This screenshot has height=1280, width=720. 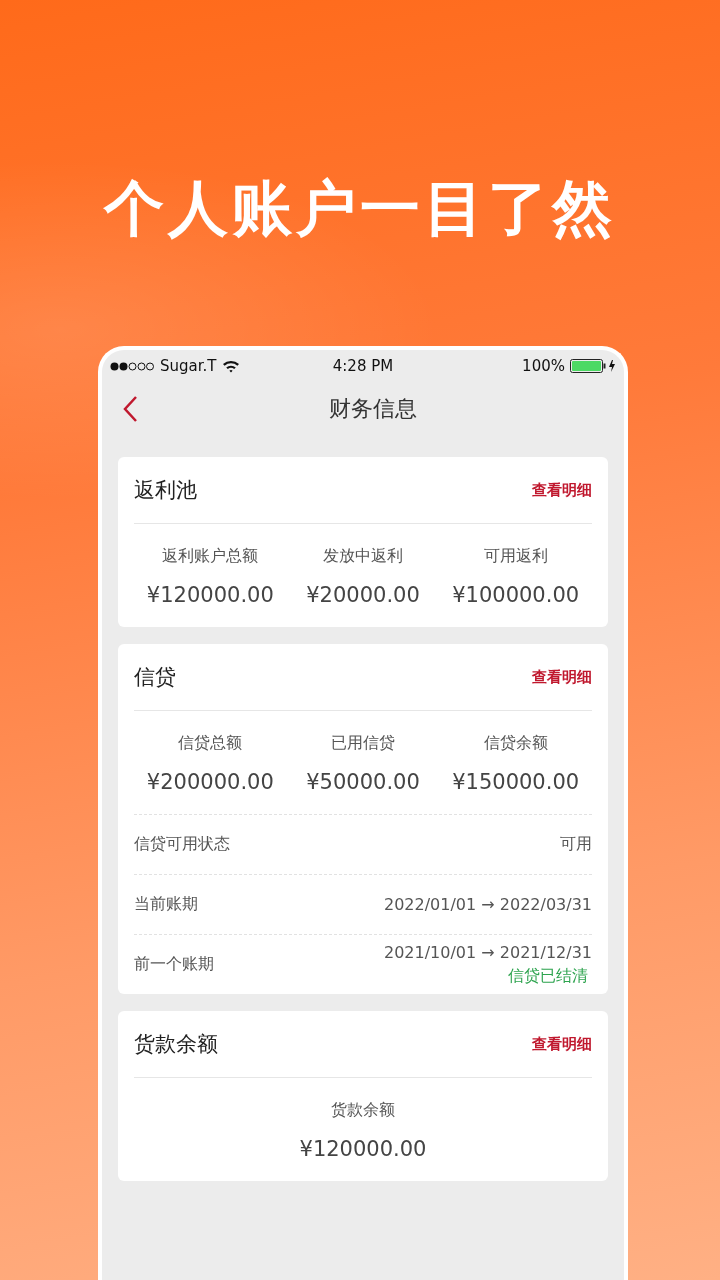 I want to click on page-title: 财务信息, so click(x=373, y=409).